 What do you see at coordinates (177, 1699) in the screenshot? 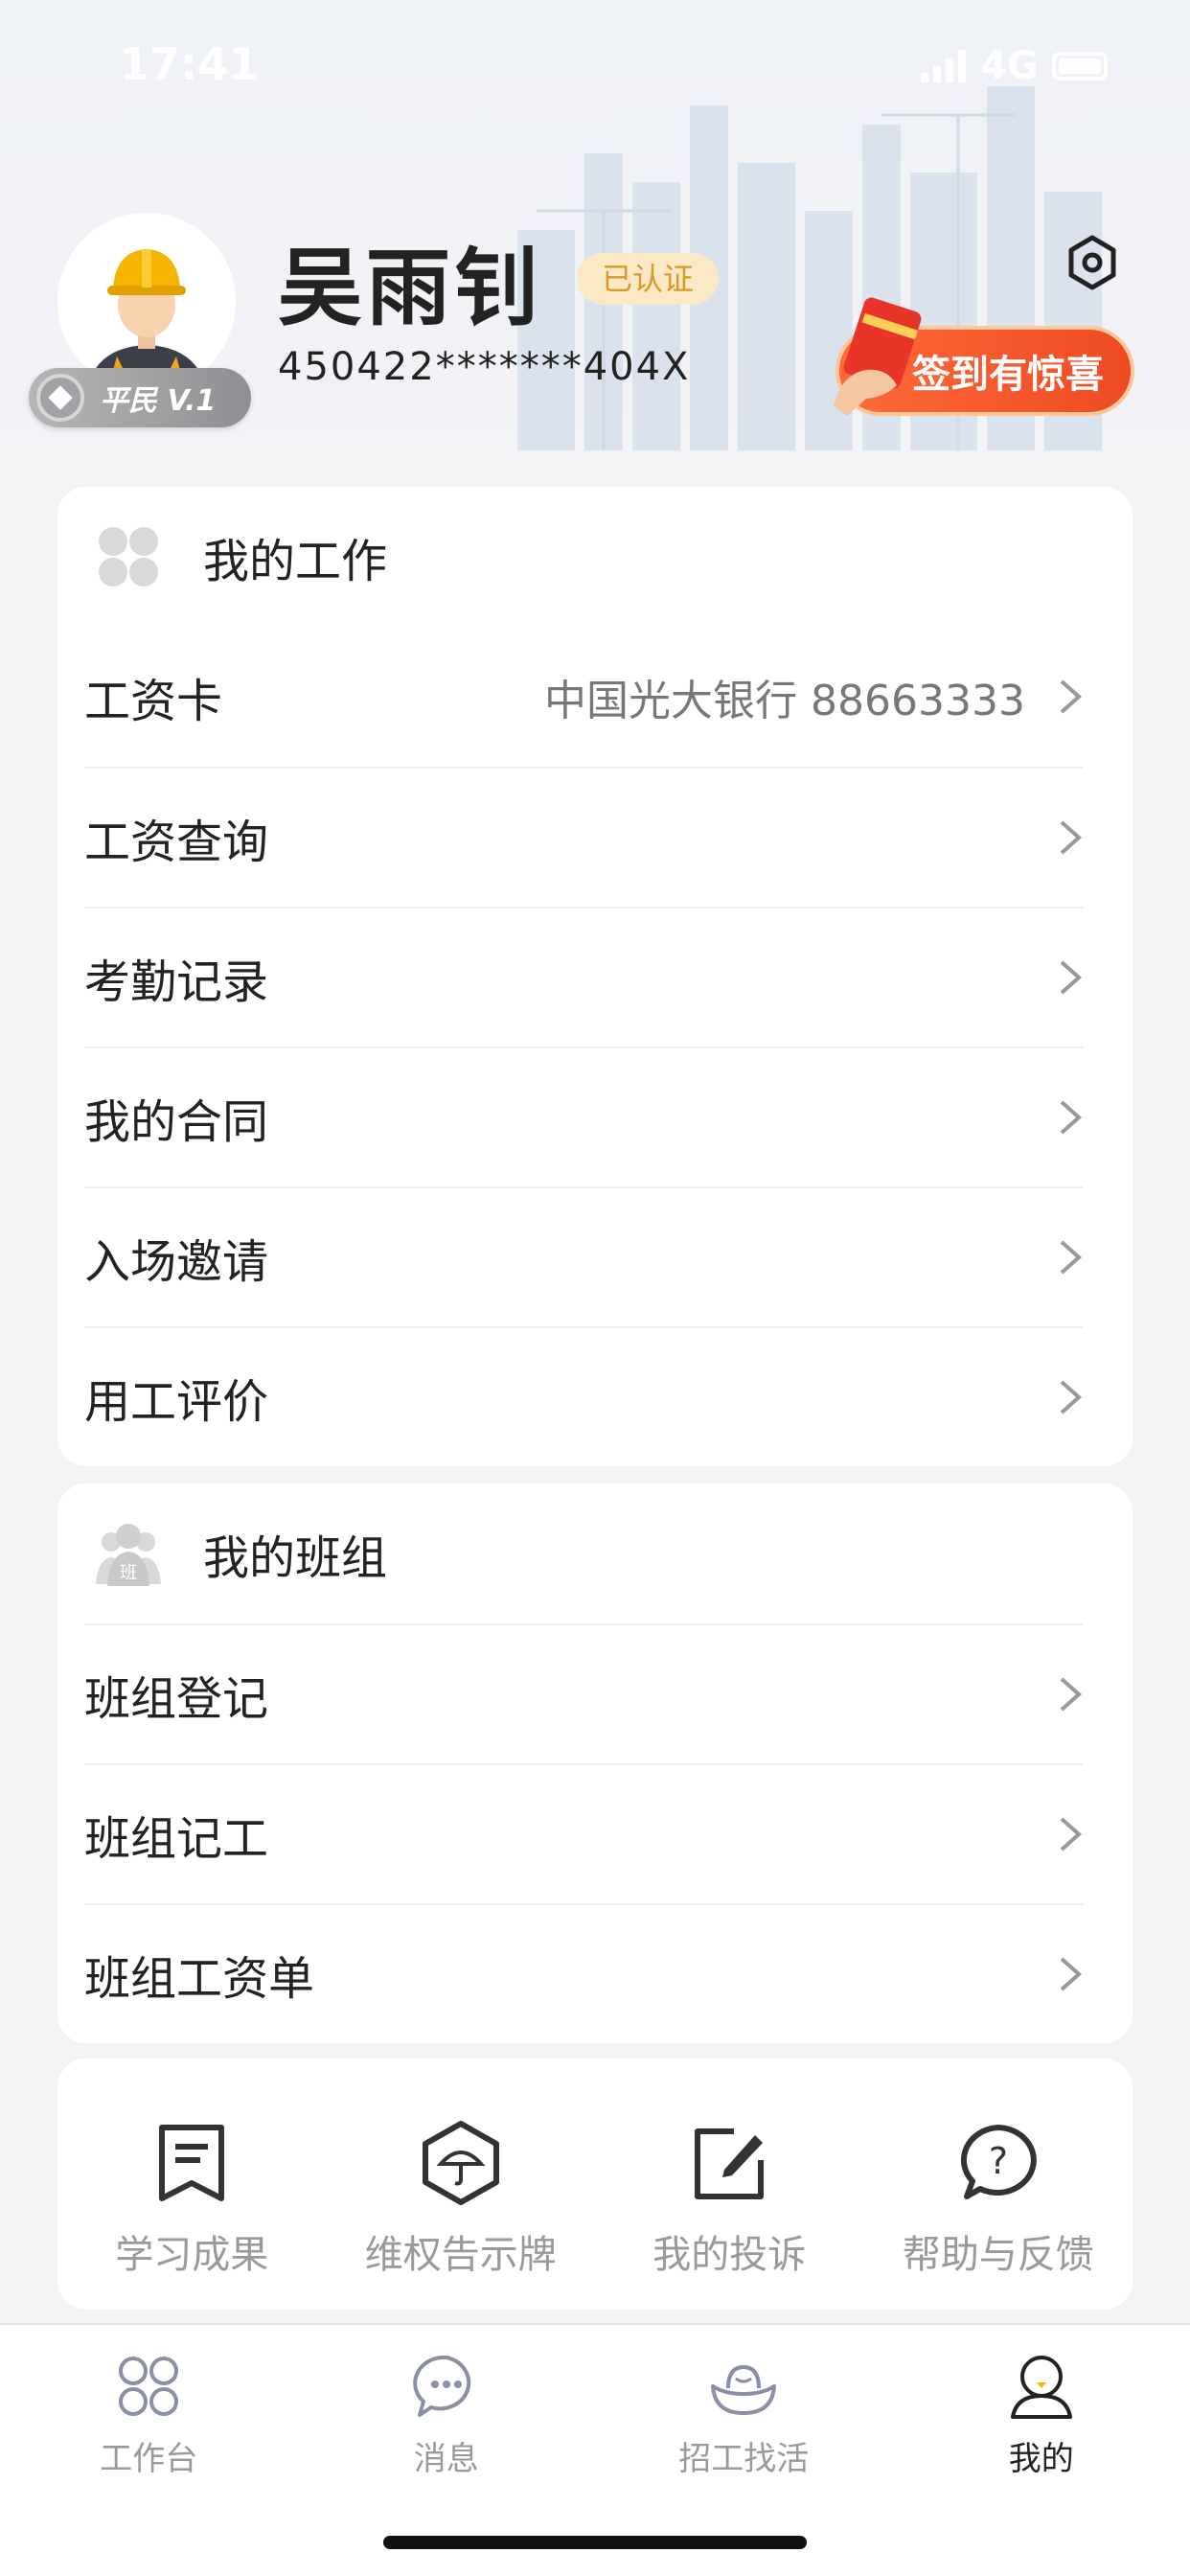
I see `row-label: 班组登记` at bounding box center [177, 1699].